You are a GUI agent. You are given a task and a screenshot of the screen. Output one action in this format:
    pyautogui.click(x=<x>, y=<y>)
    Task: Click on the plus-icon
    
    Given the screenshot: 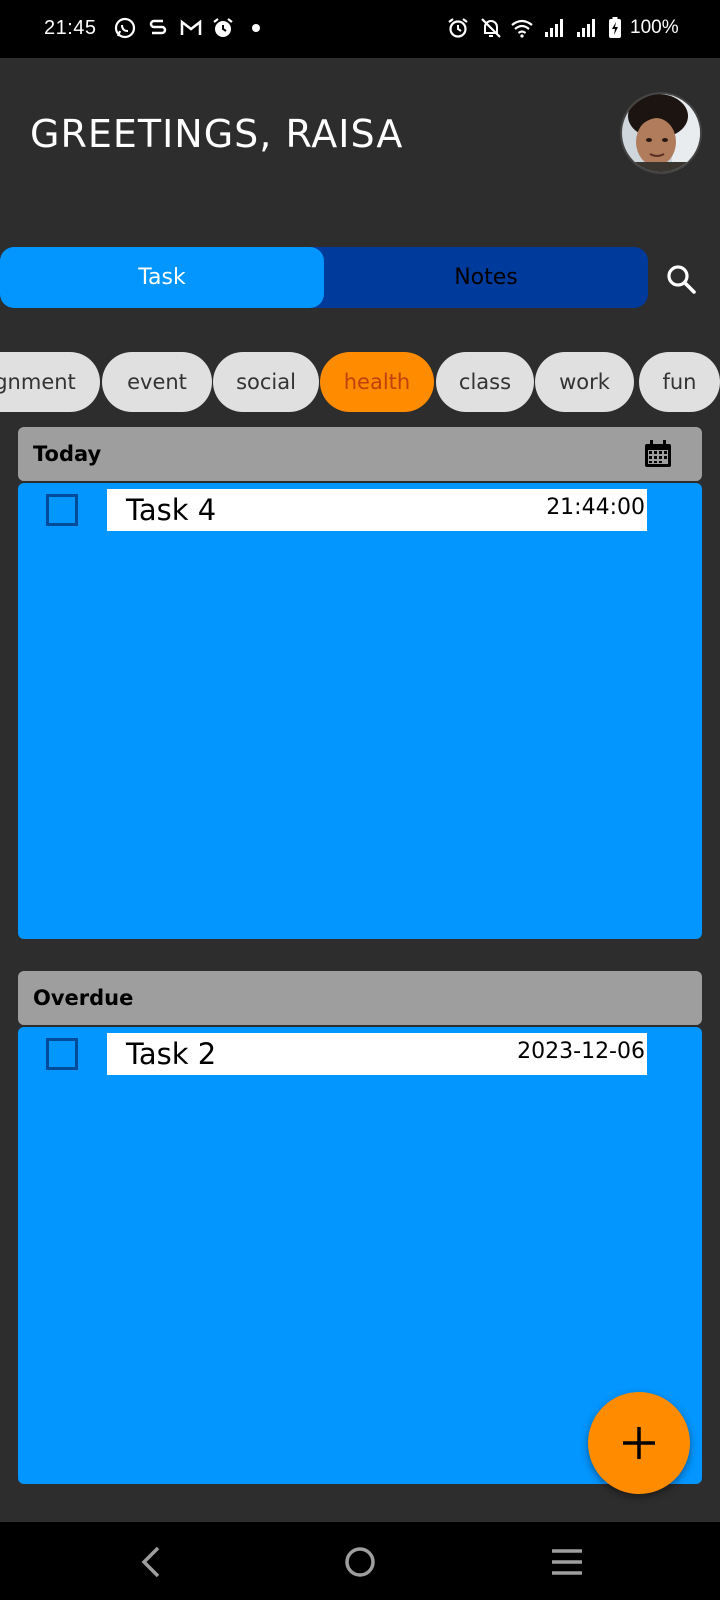 What is the action you would take?
    pyautogui.click(x=639, y=1443)
    